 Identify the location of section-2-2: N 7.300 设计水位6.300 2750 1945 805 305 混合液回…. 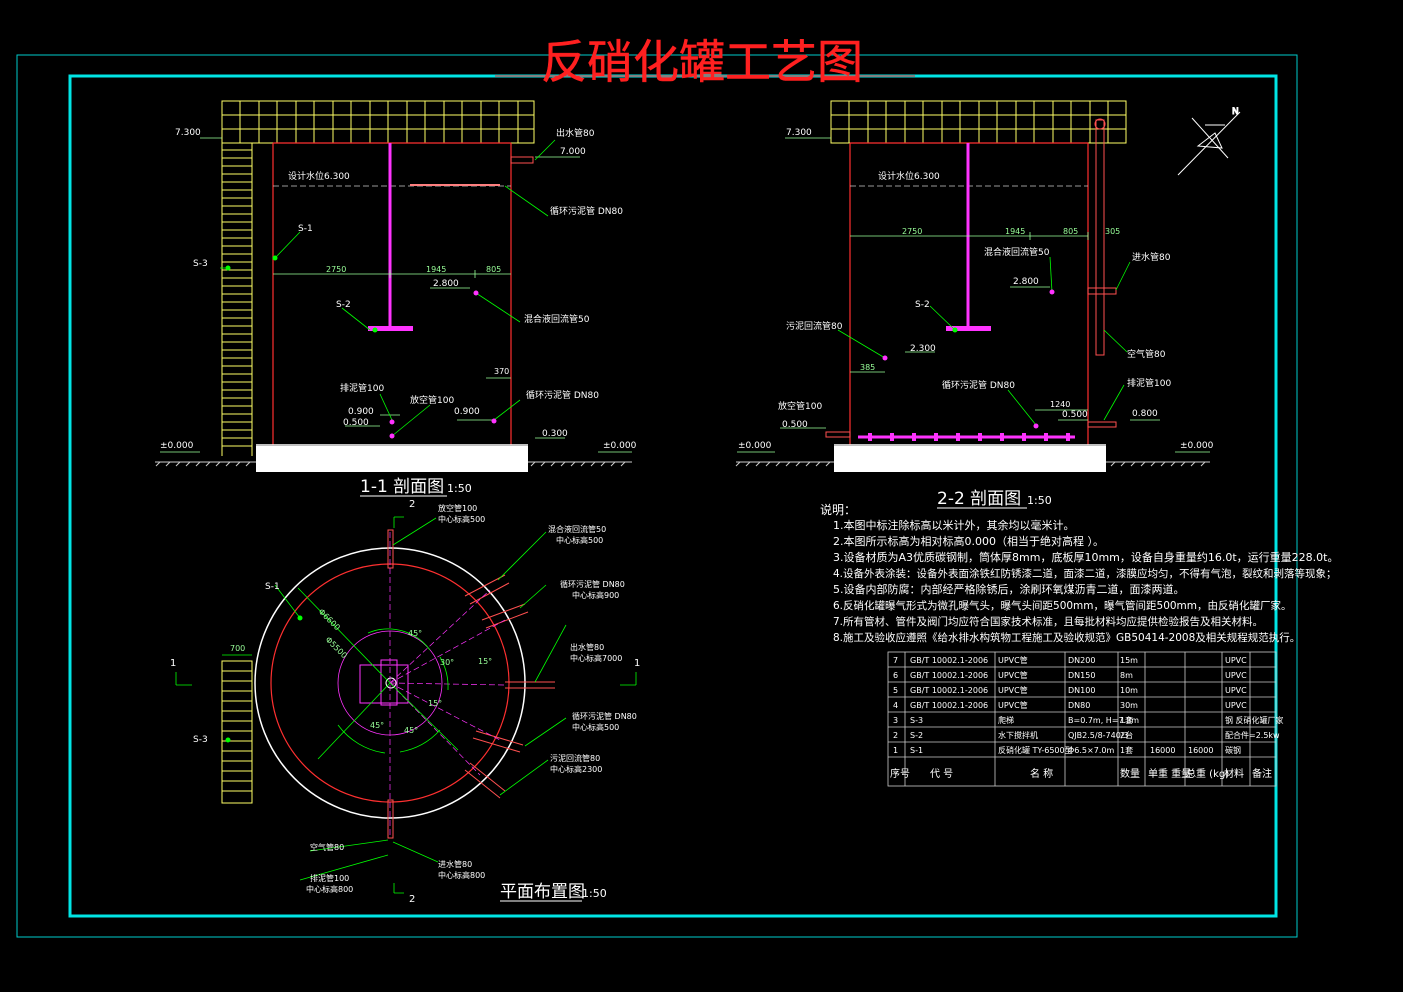
(988, 304).